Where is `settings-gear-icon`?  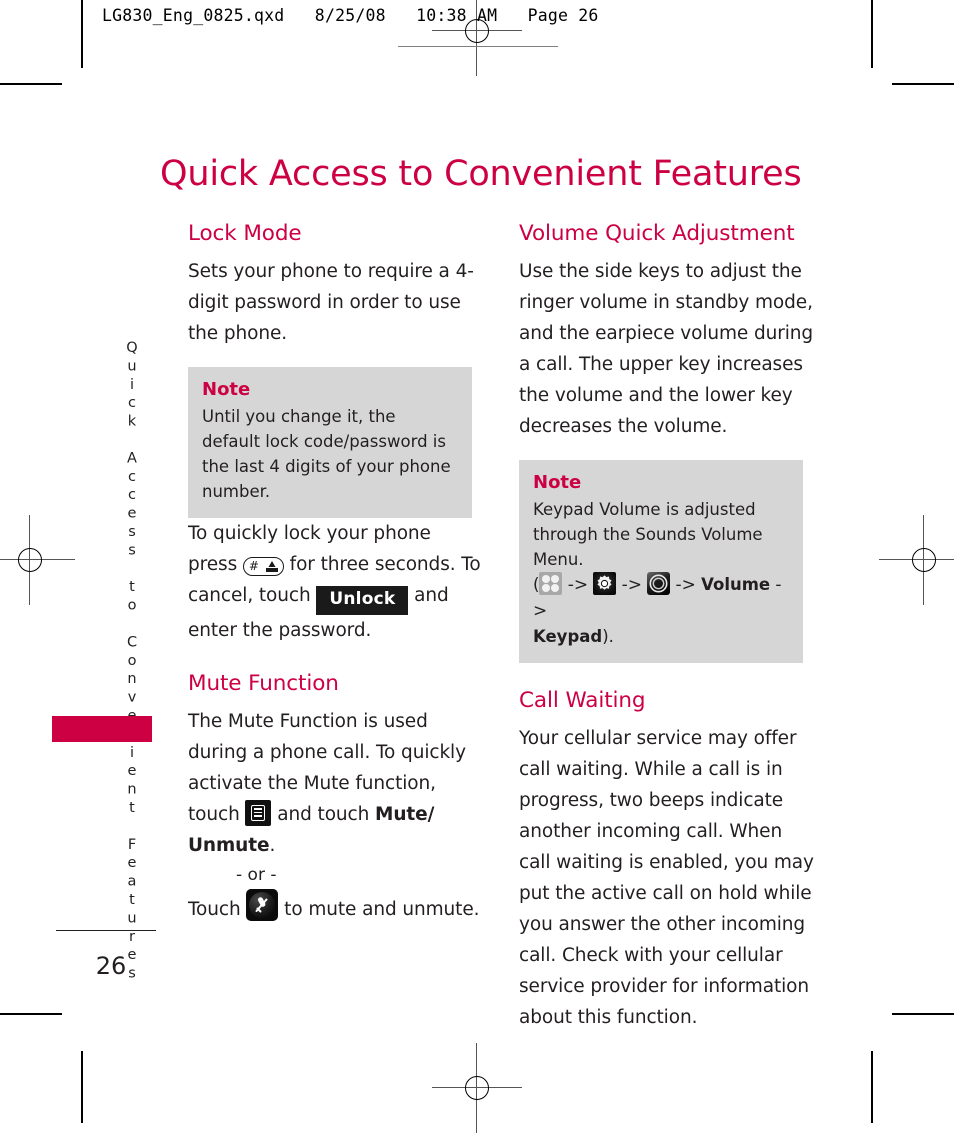 settings-gear-icon is located at coordinates (605, 584).